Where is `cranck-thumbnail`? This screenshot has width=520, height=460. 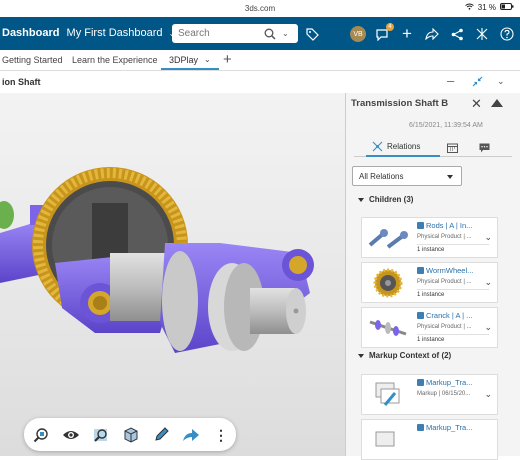
cranck-thumbnail is located at coordinates (388, 328).